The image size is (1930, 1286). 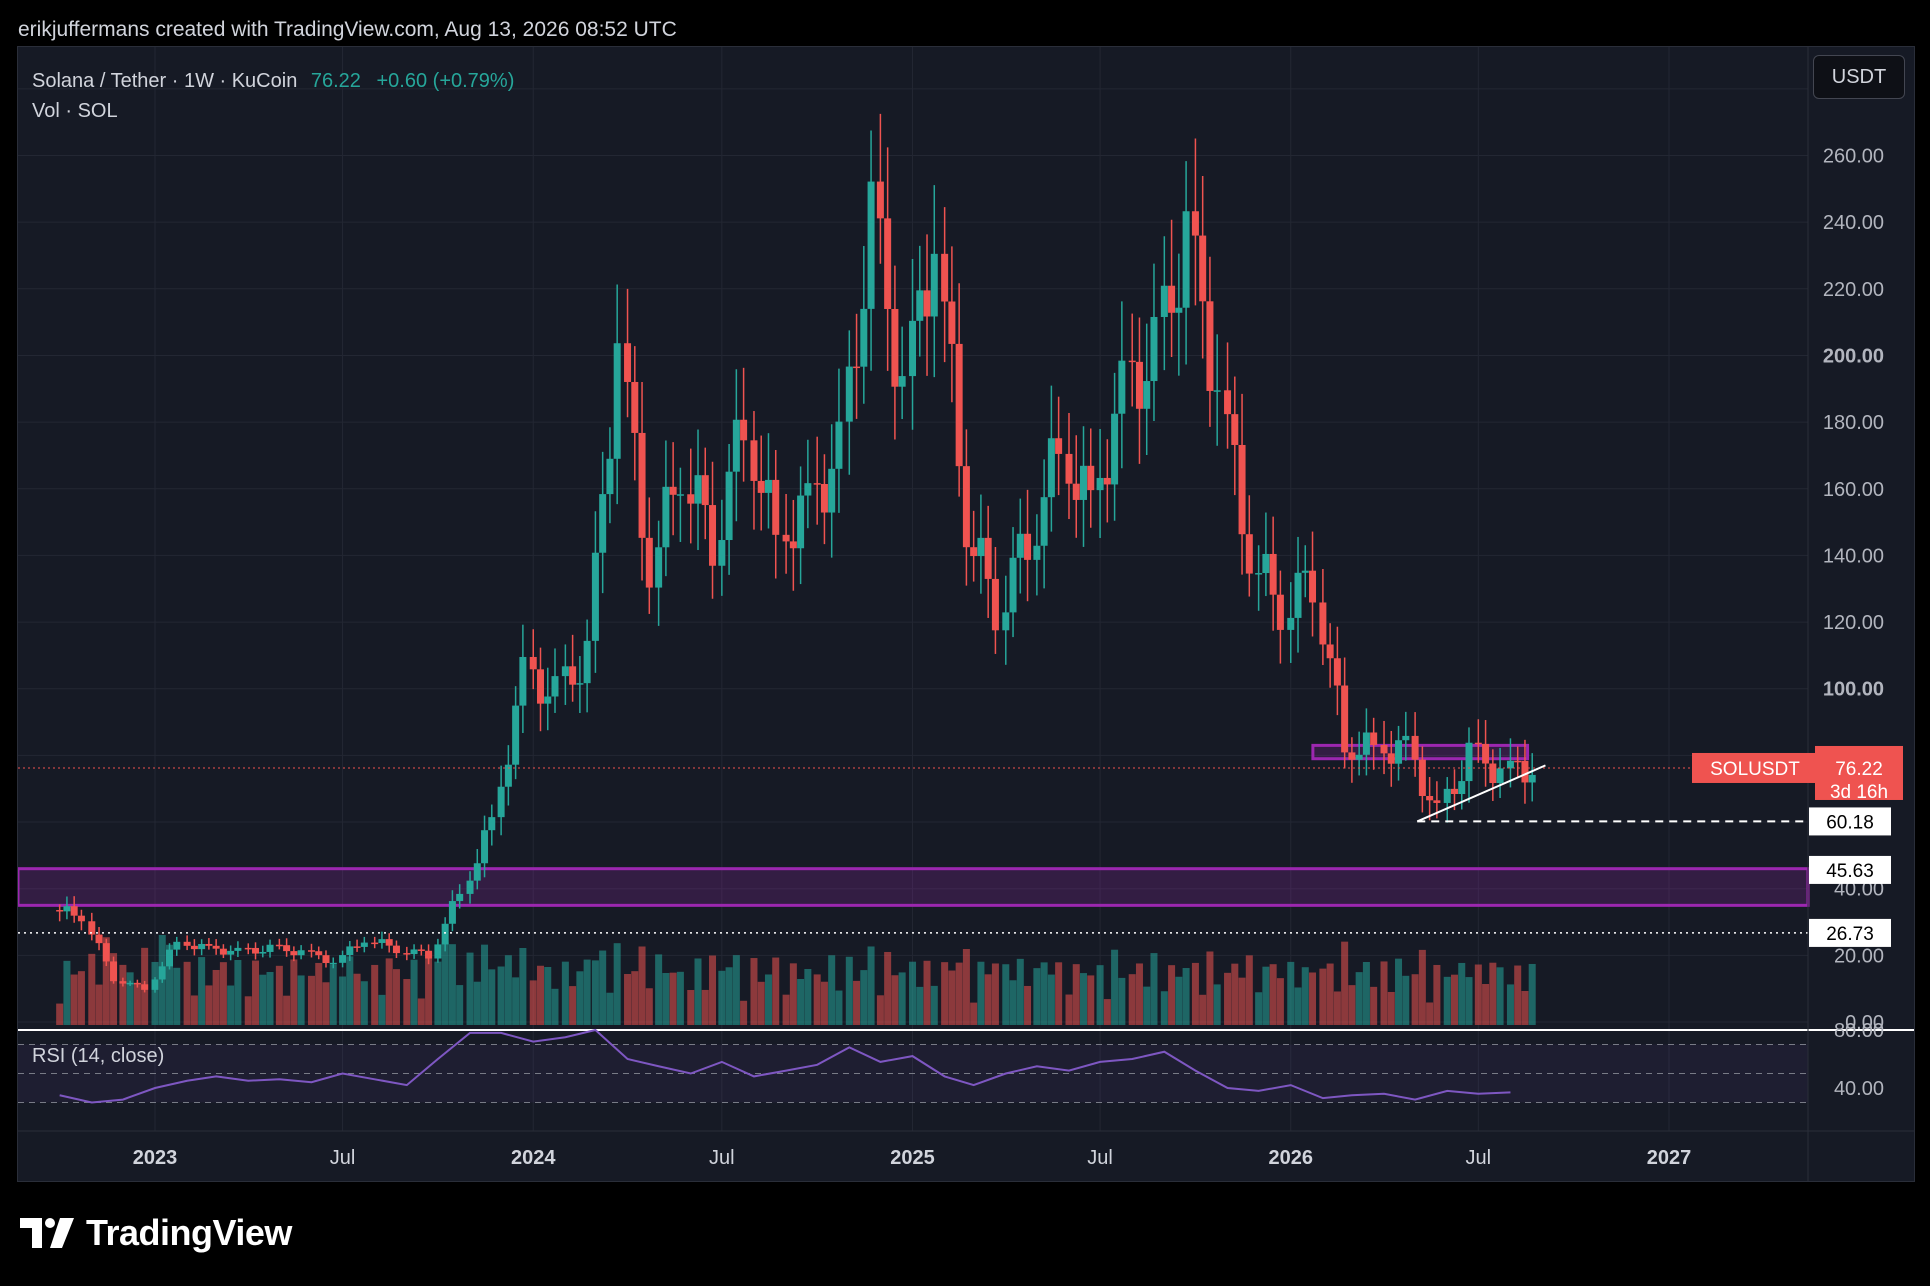 What do you see at coordinates (1859, 77) in the screenshot?
I see `currency-button: USDT` at bounding box center [1859, 77].